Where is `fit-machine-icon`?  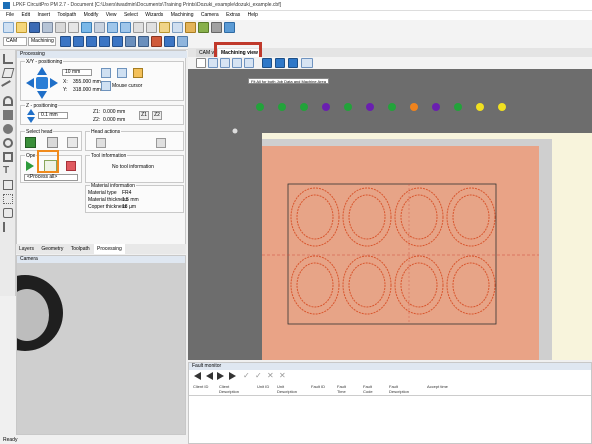 fit-machine-icon is located at coordinates (237, 63).